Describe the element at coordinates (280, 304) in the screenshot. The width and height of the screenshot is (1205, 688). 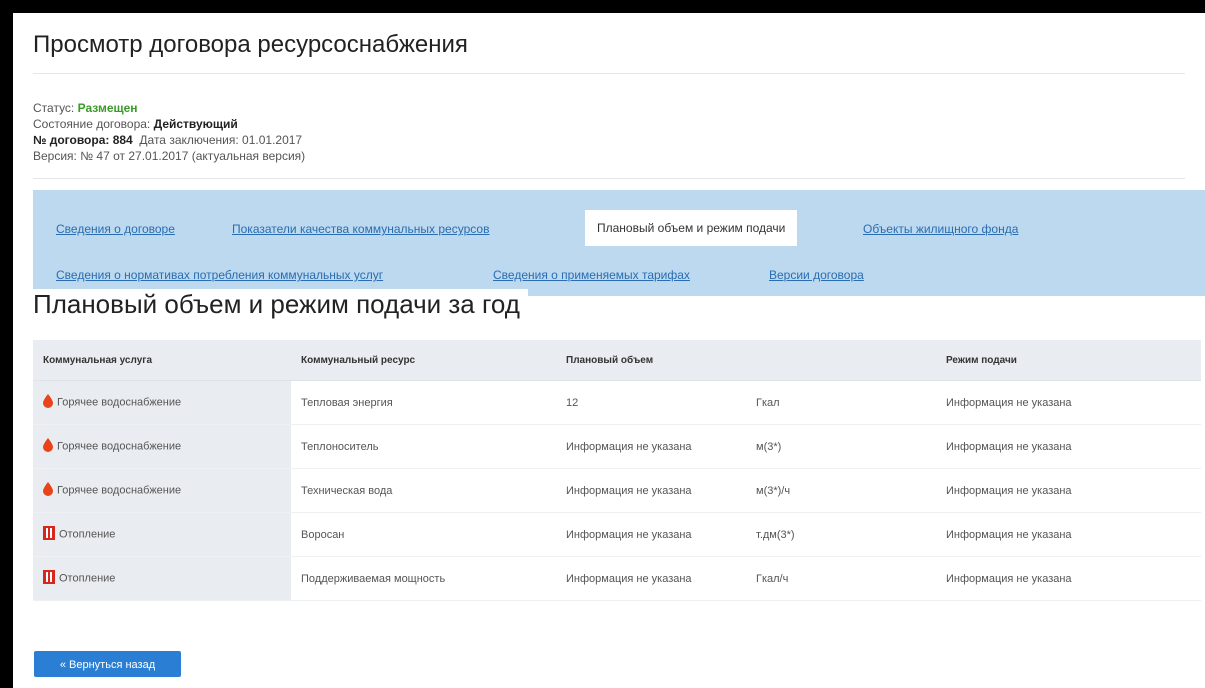
I see `section-title: Плановый объем и режим подачи за год` at that location.